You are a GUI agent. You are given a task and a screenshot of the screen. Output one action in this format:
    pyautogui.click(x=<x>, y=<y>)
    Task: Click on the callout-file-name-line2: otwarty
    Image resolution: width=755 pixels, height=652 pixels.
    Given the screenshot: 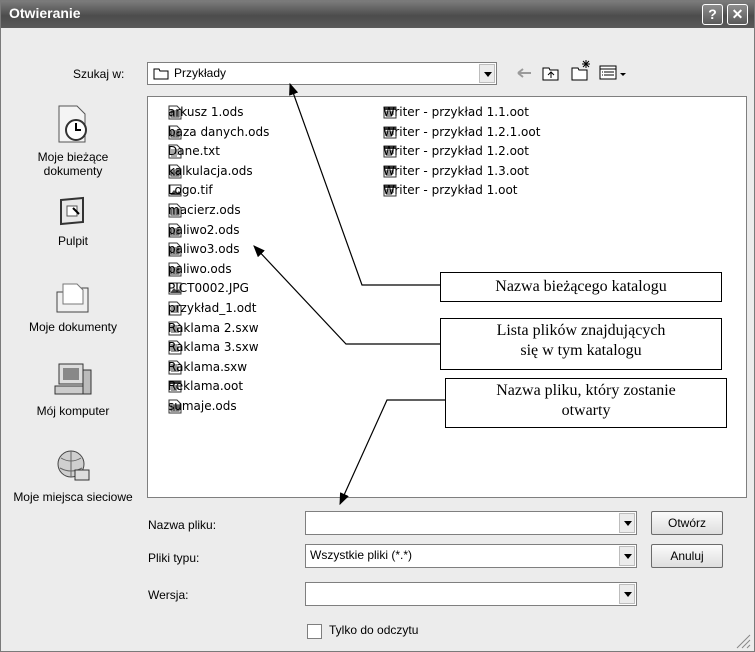 What is the action you would take?
    pyautogui.click(x=586, y=410)
    